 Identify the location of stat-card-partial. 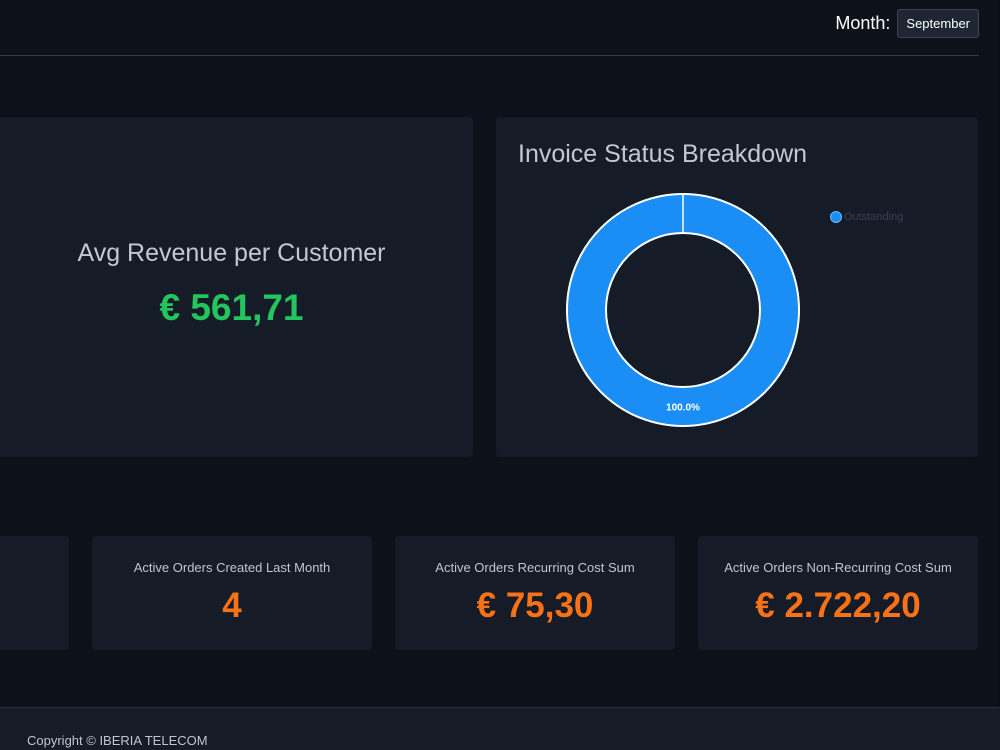
(34, 593).